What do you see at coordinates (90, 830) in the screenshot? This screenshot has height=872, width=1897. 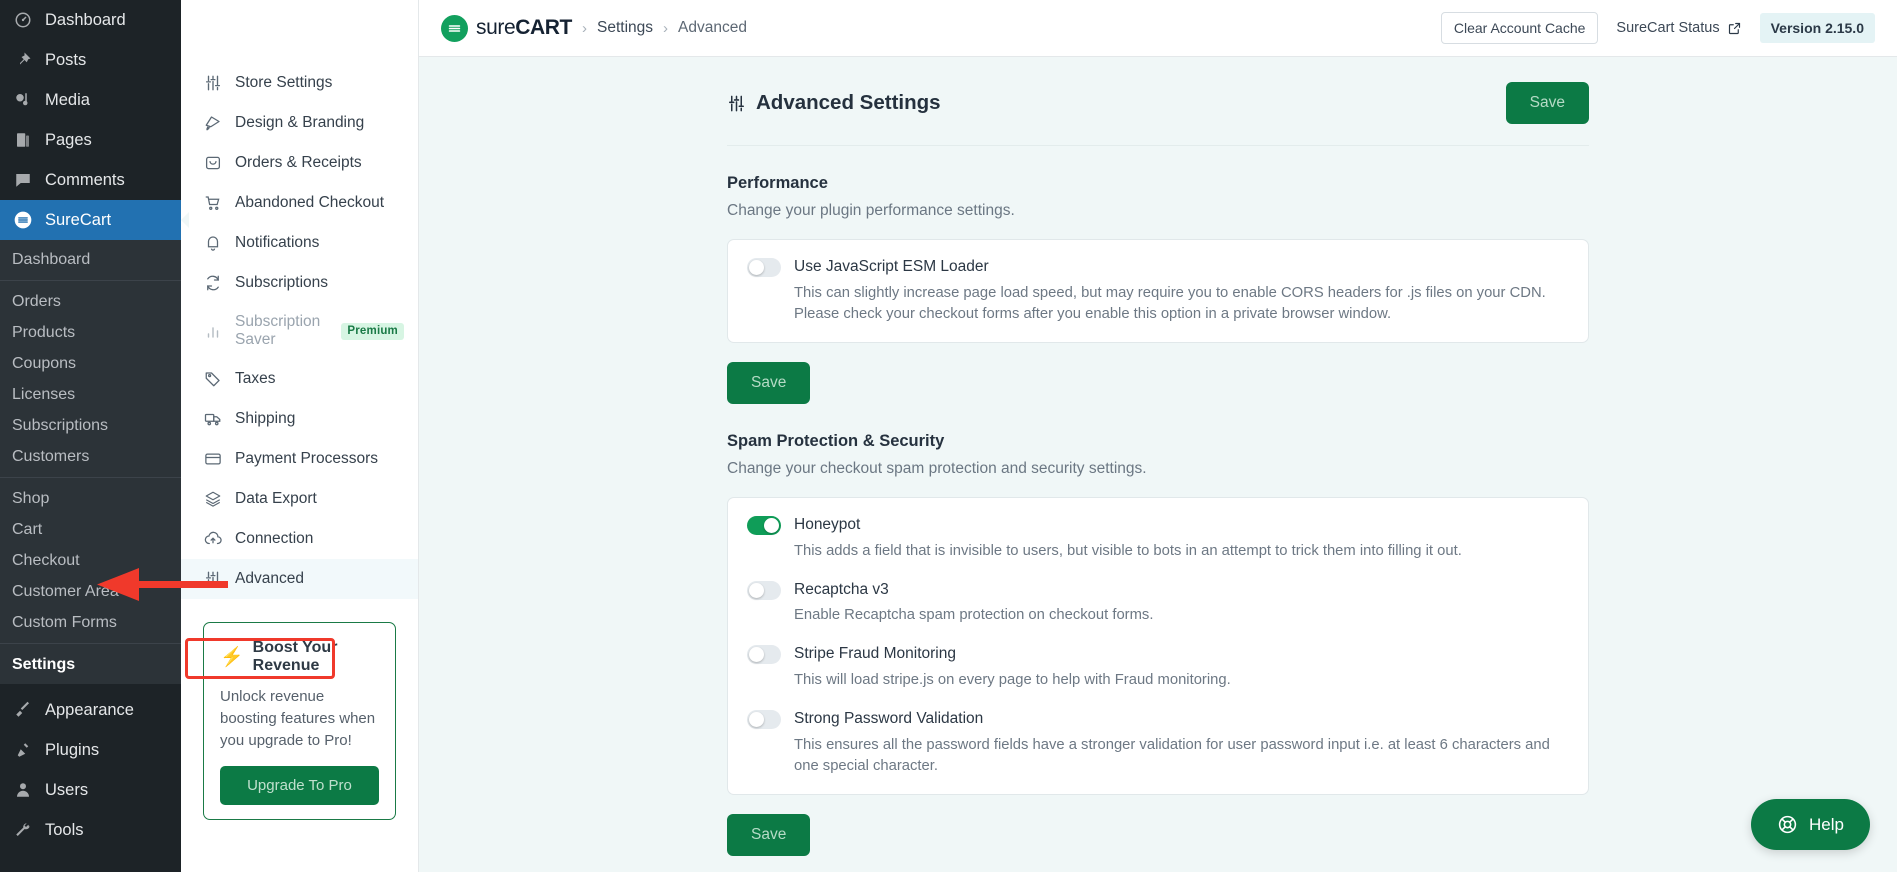 I see `sidebar-item-tools: Tools` at bounding box center [90, 830].